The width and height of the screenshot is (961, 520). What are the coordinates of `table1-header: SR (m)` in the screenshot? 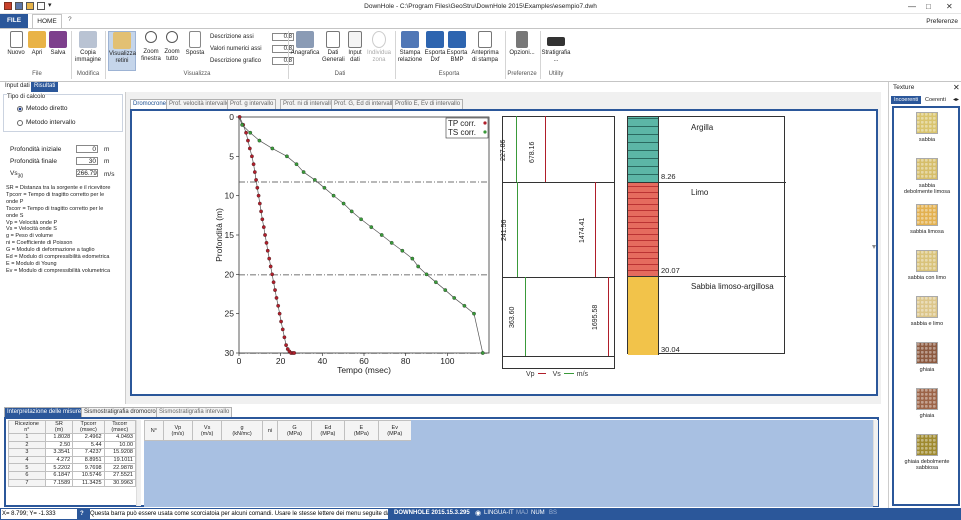 It's located at (59, 427).